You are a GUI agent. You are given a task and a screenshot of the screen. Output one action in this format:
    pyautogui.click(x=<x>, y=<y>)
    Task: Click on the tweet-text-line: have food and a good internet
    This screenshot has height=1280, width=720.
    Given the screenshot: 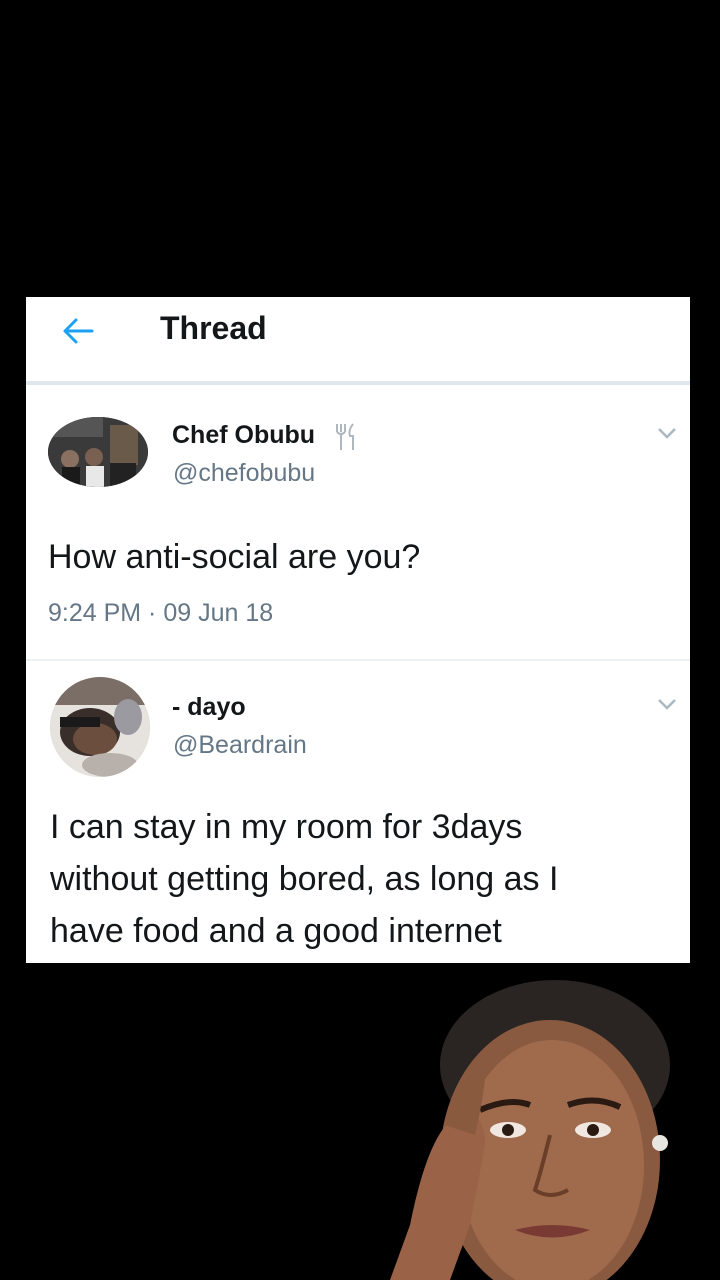 What is the action you would take?
    pyautogui.click(x=276, y=931)
    